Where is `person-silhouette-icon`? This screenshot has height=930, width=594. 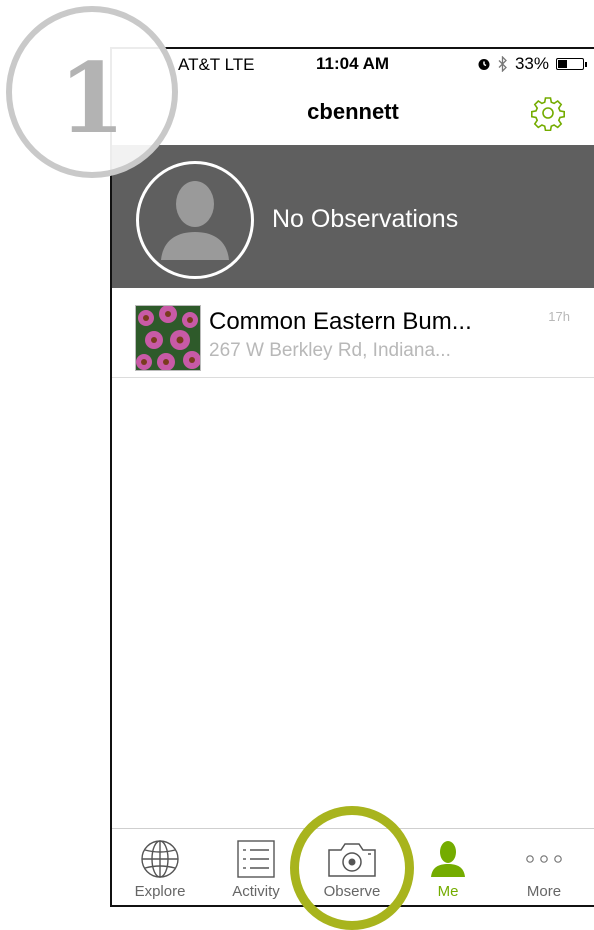
person-silhouette-icon is located at coordinates (195, 220).